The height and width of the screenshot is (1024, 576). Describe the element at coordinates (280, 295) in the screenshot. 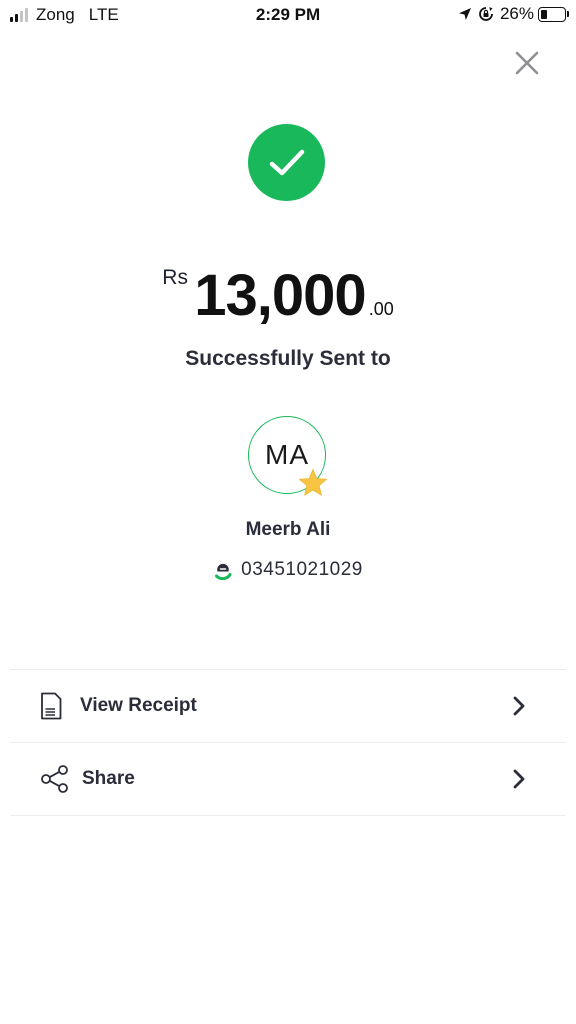

I see `amount-value: 13,000` at that location.